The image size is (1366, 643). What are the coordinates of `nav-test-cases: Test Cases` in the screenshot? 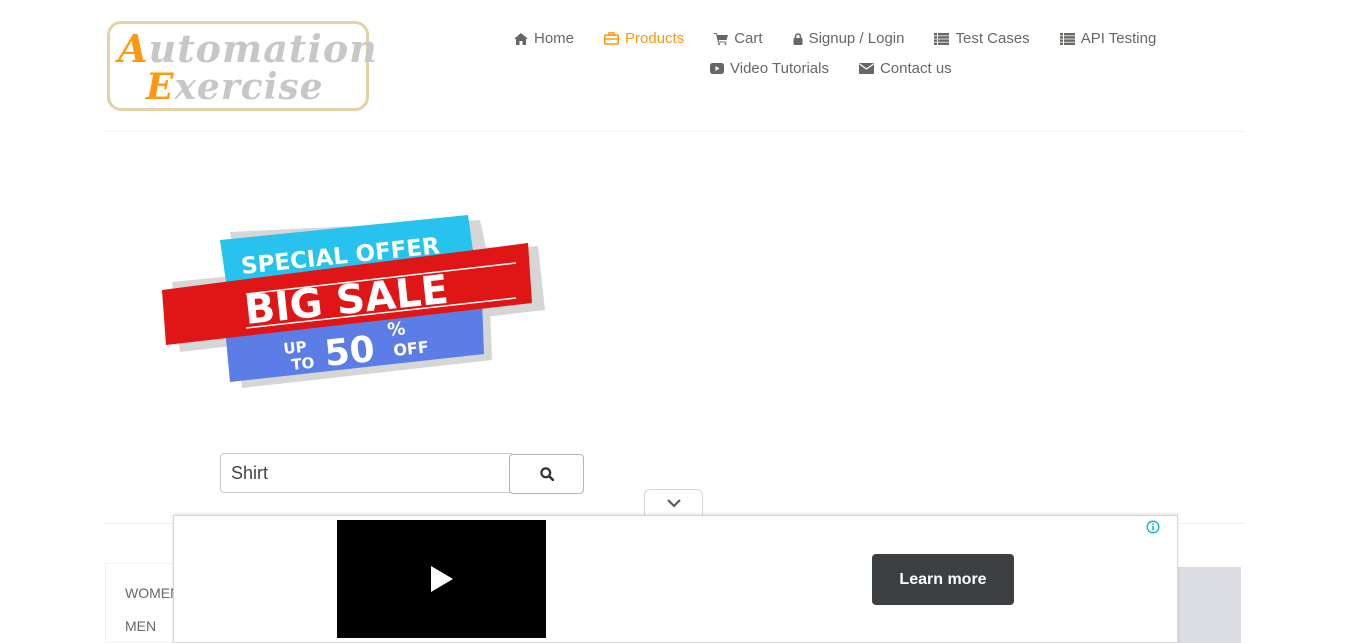 It's located at (982, 38).